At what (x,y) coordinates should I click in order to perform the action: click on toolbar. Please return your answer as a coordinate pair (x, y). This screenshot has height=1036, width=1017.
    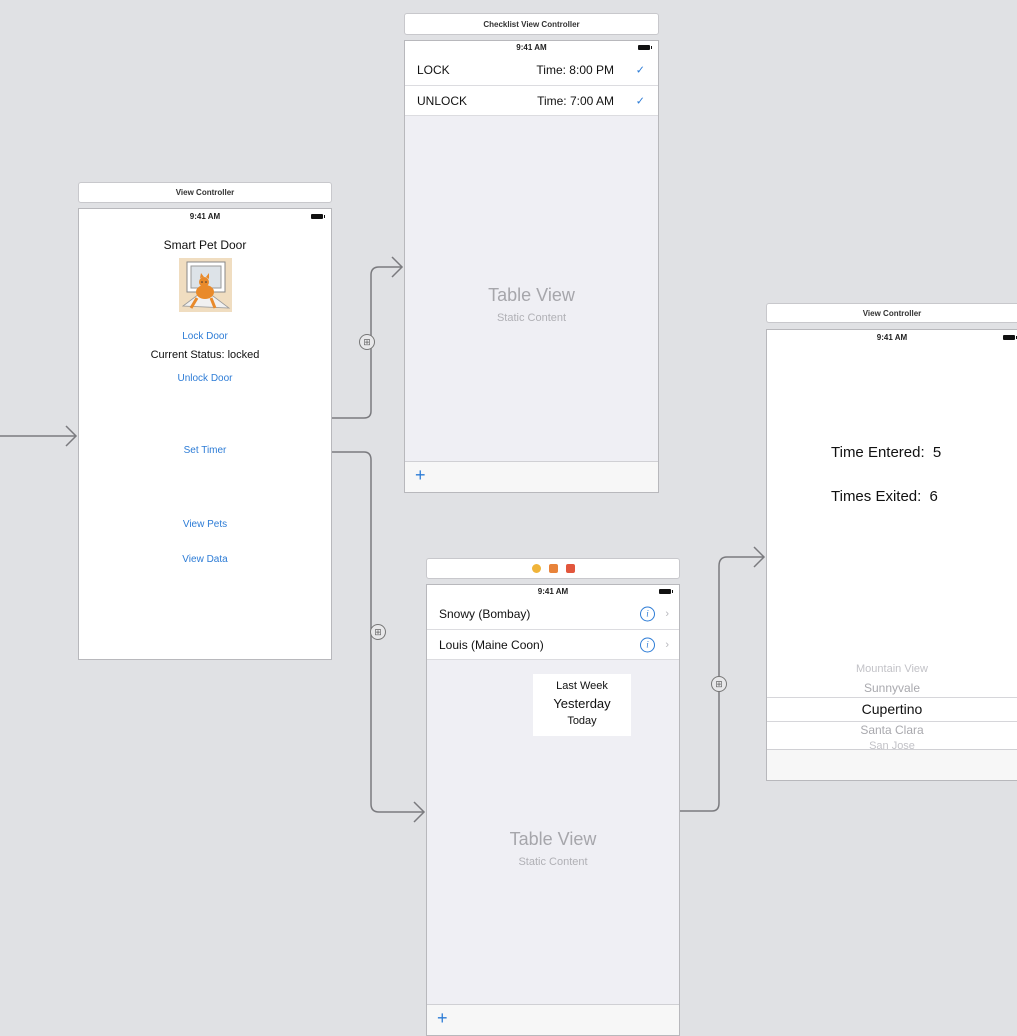
    Looking at the image, I should click on (892, 764).